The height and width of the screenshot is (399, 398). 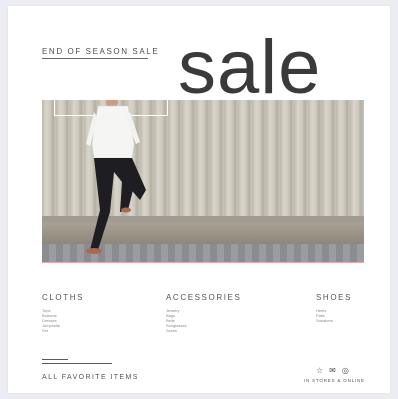 I want to click on category-title: CLOTHS, so click(x=63, y=297).